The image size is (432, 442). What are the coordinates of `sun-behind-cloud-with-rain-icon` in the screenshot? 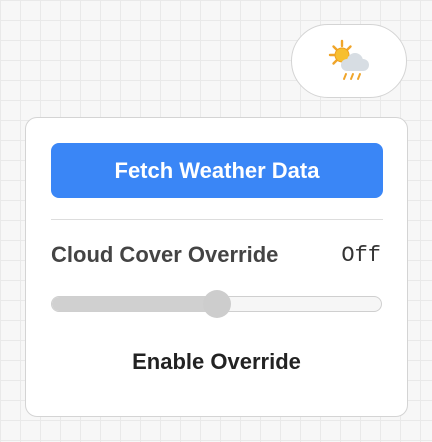 It's located at (349, 61).